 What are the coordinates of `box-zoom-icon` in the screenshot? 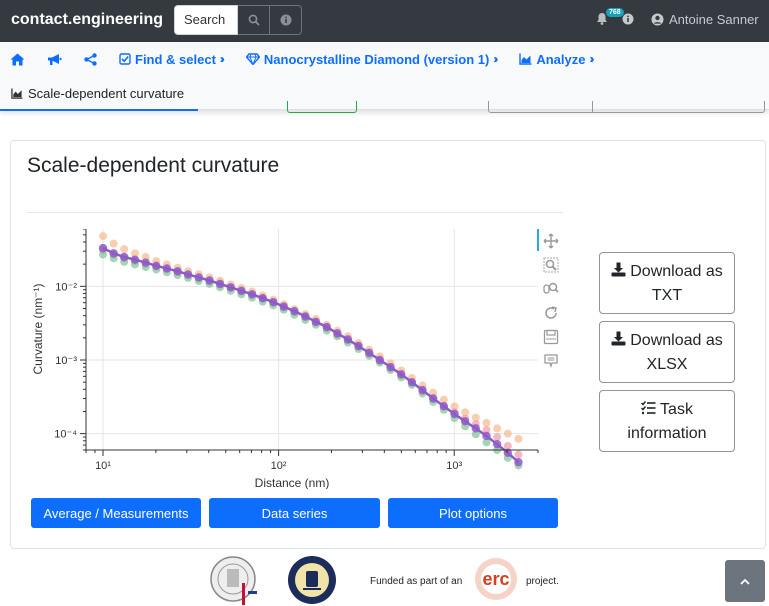 It's located at (551, 265).